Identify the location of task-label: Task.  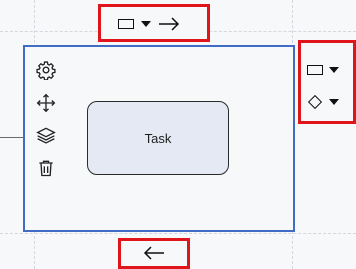
(158, 138).